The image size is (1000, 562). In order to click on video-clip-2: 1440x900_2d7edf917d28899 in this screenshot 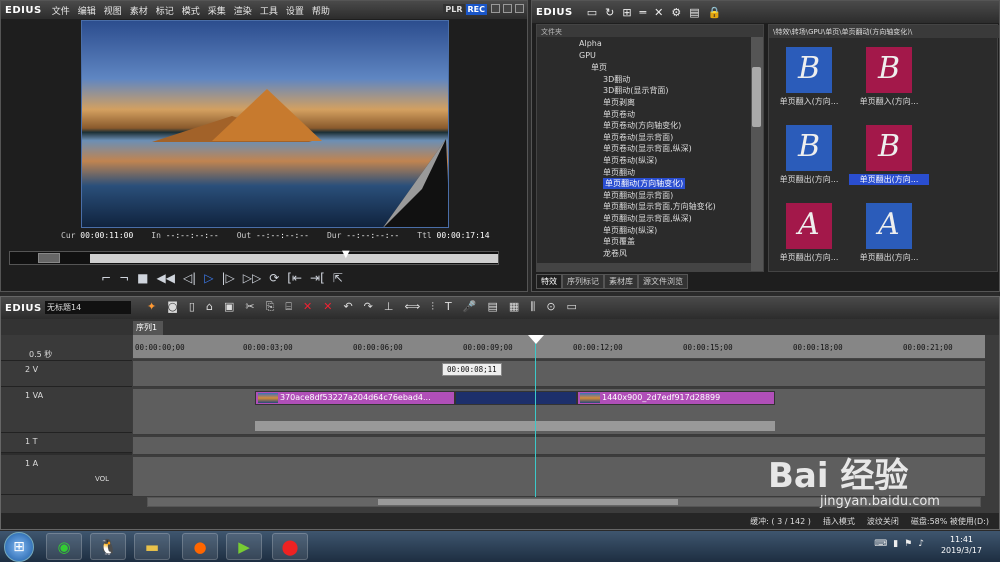, I will do `click(676, 398)`.